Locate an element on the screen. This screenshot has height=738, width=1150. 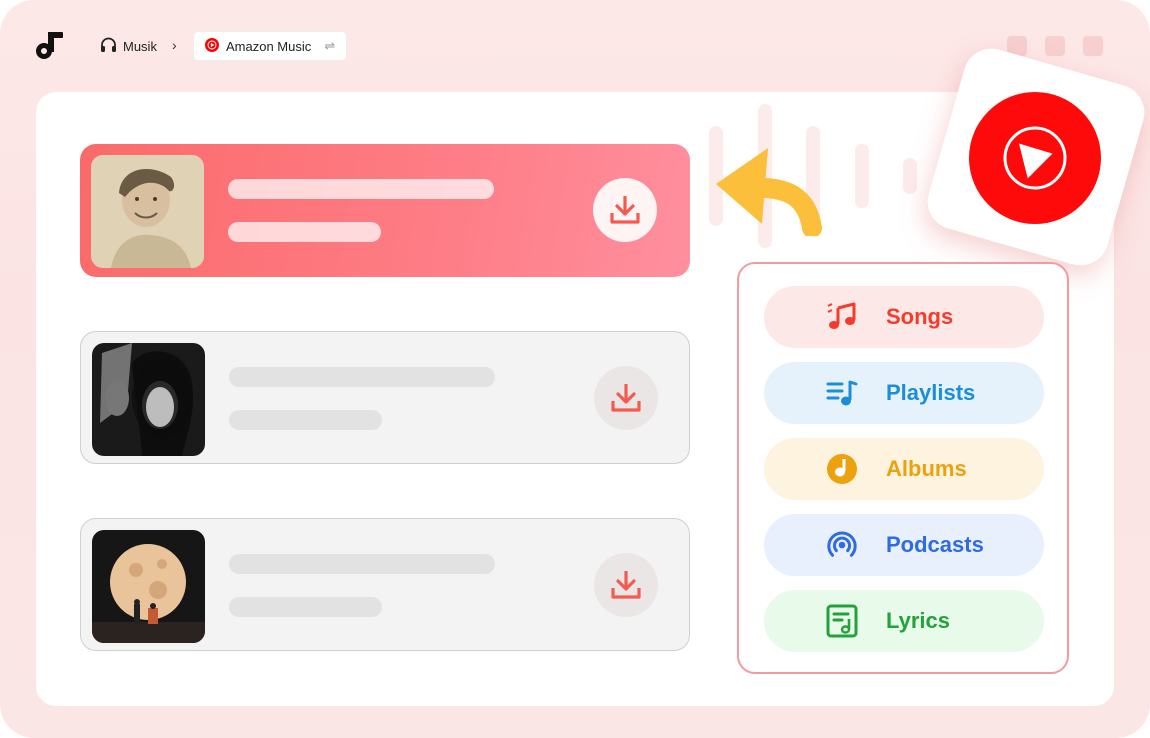
category-lyrics: Lyrics is located at coordinates (904, 621).